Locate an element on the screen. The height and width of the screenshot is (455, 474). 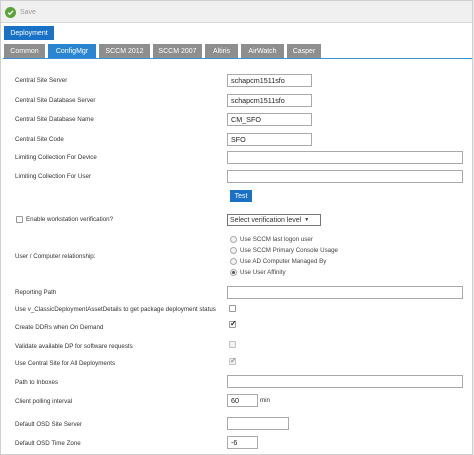
polling-unit-label: min is located at coordinates (265, 400).